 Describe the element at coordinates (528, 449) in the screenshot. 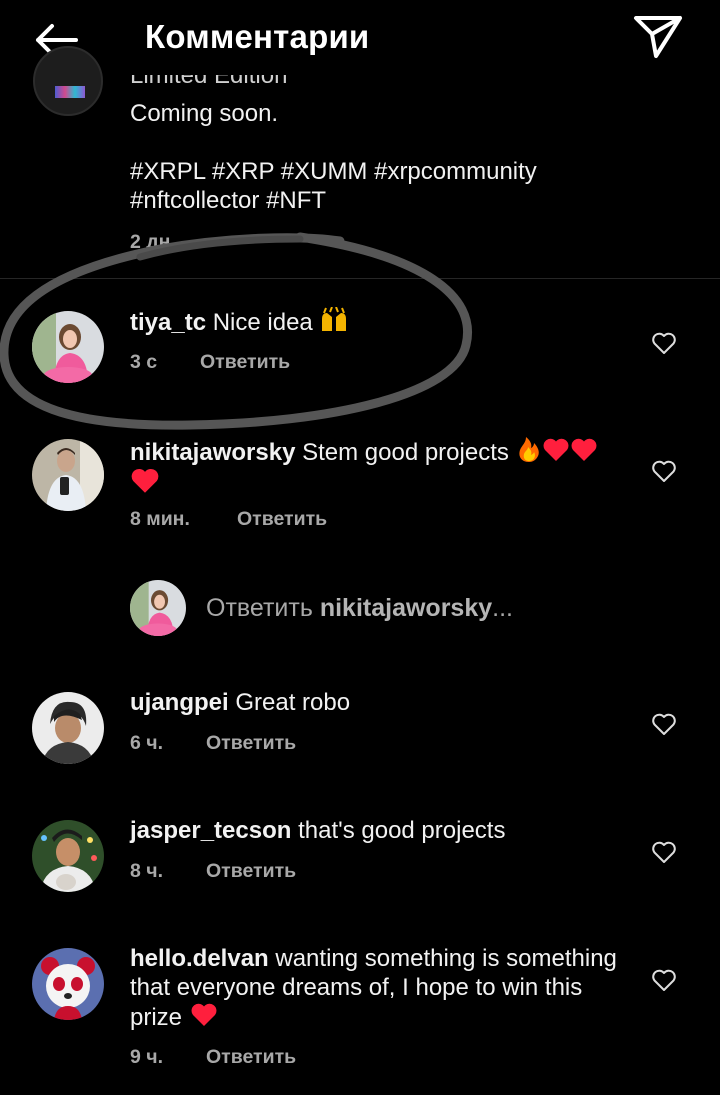

I see `fire-emoji` at that location.